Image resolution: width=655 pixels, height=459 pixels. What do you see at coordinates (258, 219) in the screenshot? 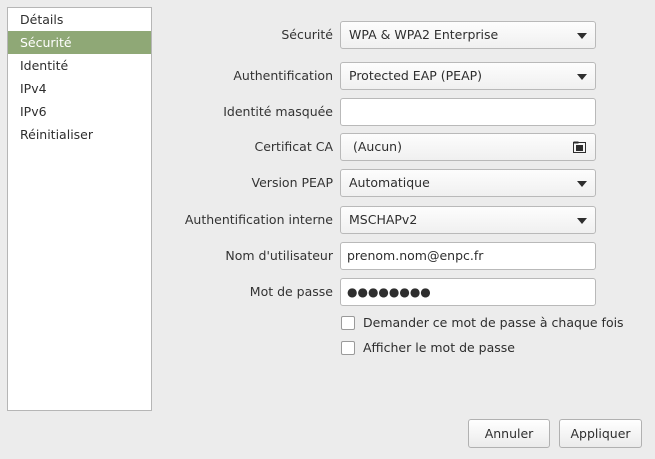
I see `inner-authentication-label: Authentification interne` at bounding box center [258, 219].